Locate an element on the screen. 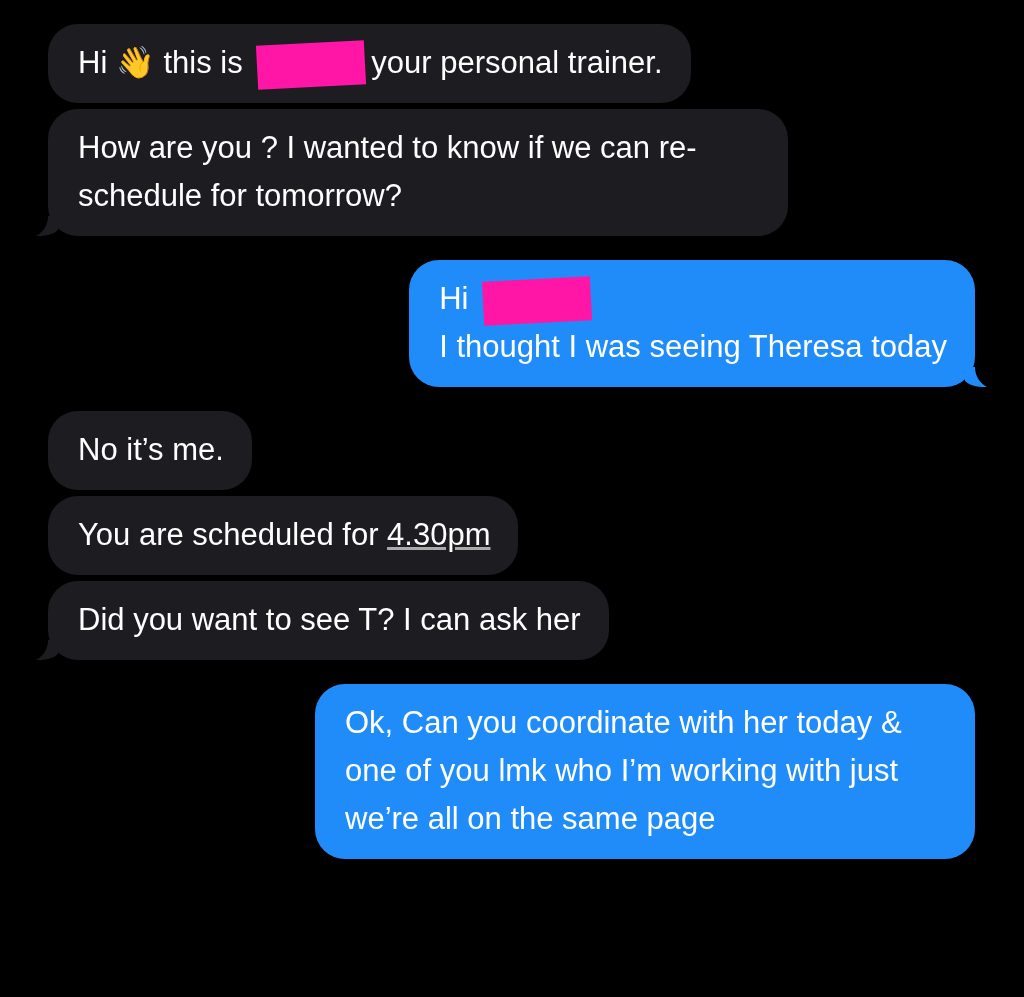 The width and height of the screenshot is (1024, 997). message-text: Hi 👋 this is is located at coordinates (161, 62).